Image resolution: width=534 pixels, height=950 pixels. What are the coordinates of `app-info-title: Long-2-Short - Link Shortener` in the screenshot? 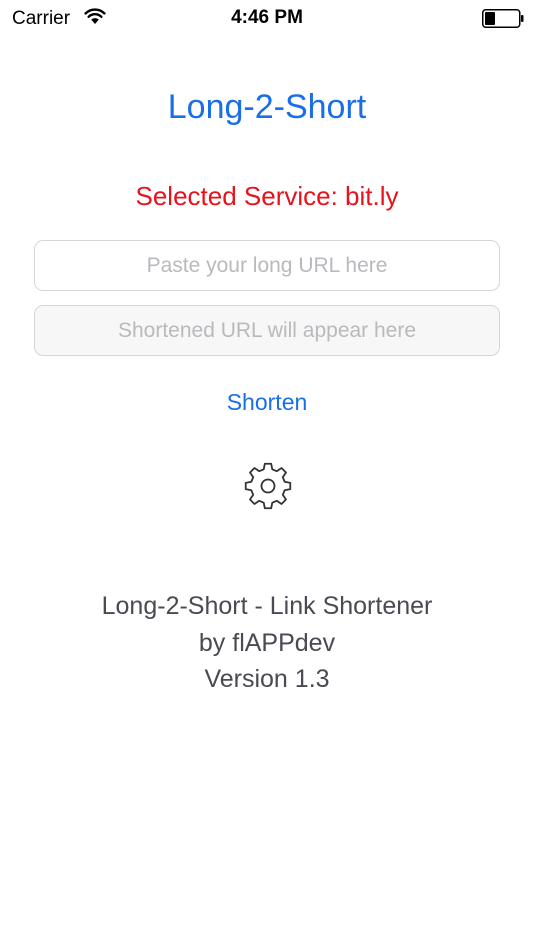 It's located at (267, 606).